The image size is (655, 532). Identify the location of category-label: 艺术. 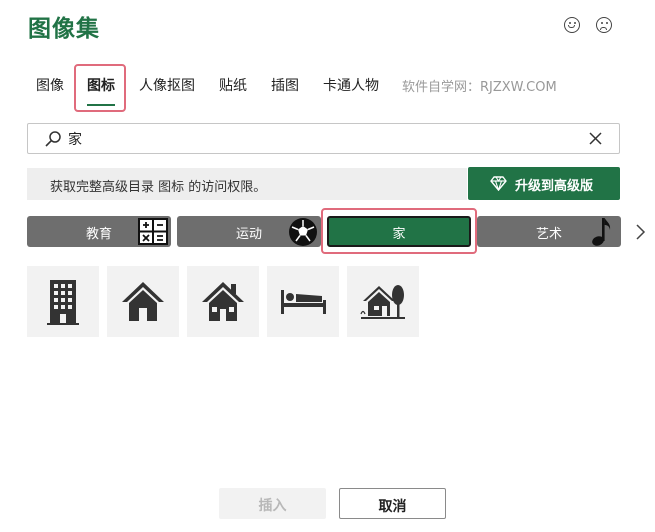
(549, 234).